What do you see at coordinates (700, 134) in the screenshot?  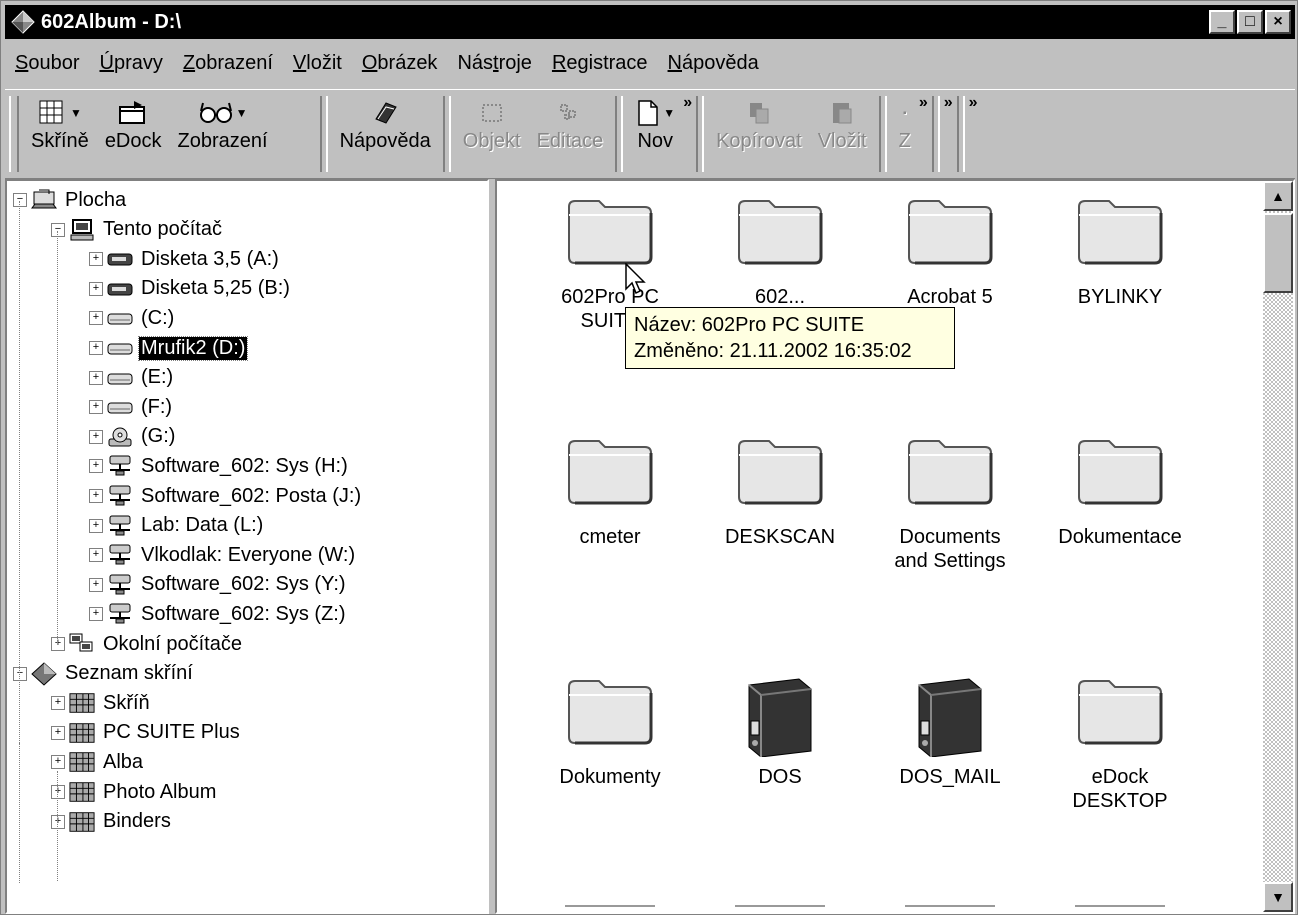 I see `toolbar-separator` at bounding box center [700, 134].